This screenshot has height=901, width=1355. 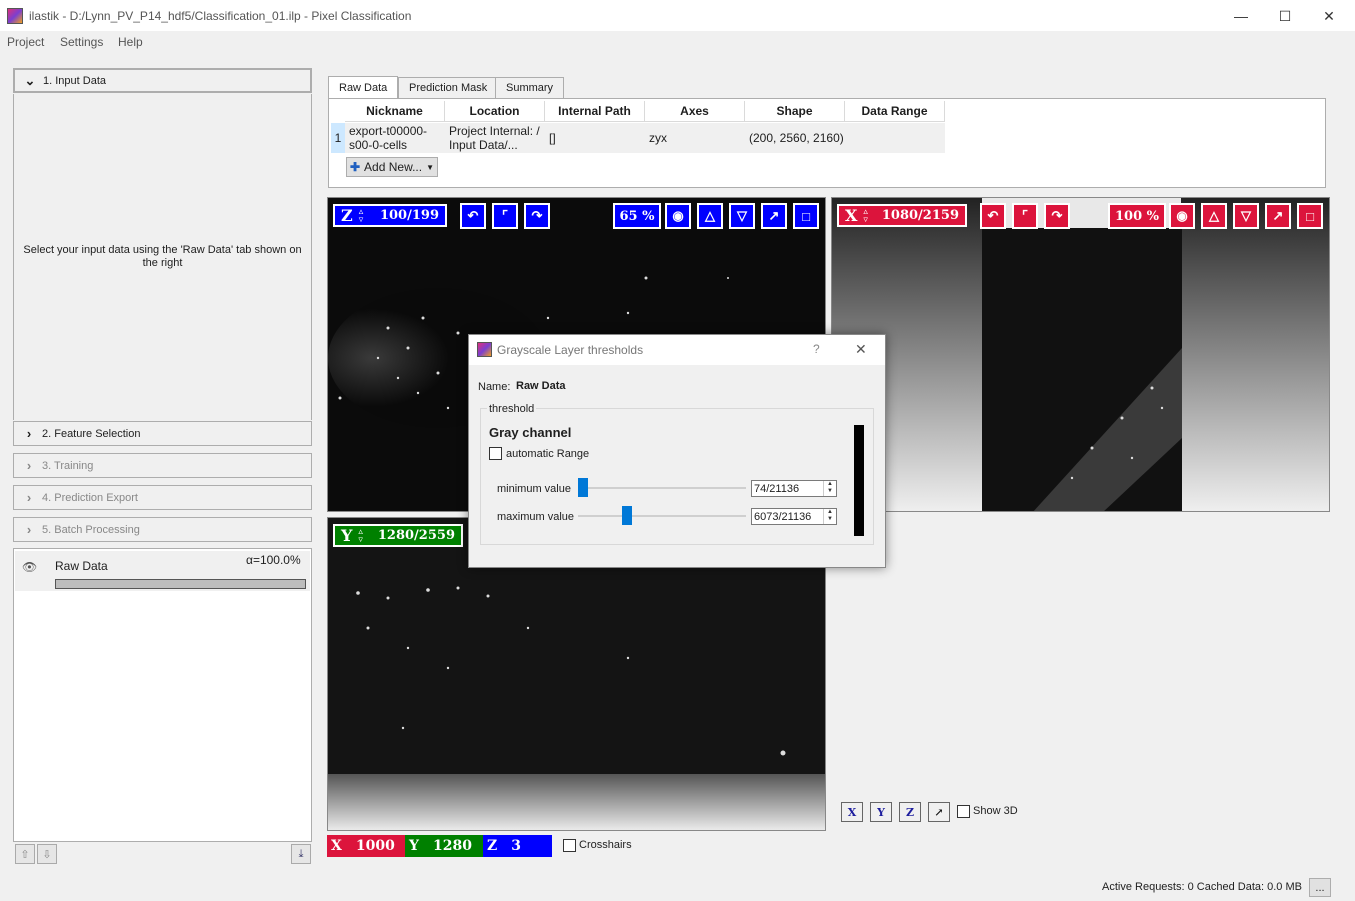 What do you see at coordinates (637, 216) in the screenshot?
I see `zoom-level: 65 %` at bounding box center [637, 216].